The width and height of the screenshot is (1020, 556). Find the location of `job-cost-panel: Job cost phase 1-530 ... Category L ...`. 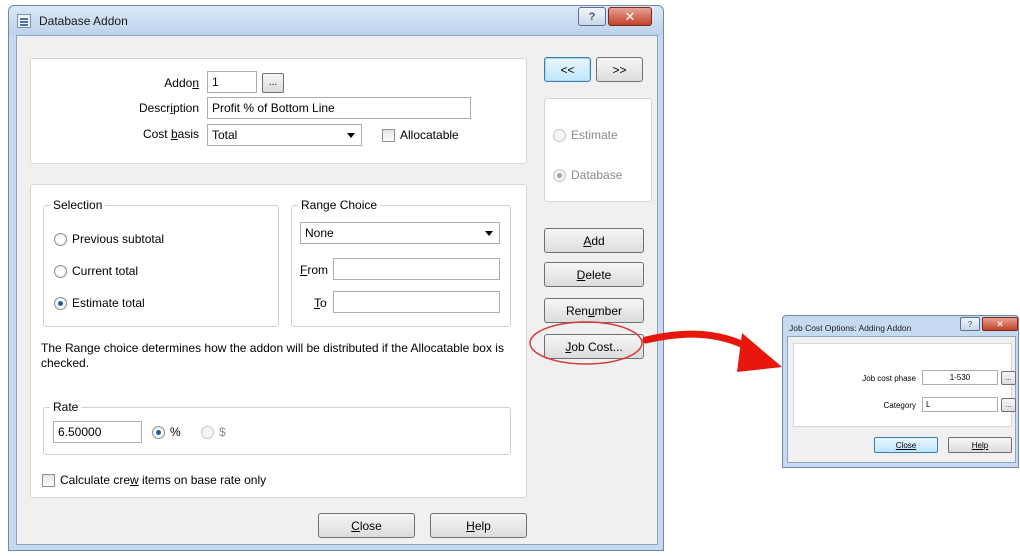

job-cost-panel: Job cost phase 1-530 ... Category L ... is located at coordinates (904, 385).